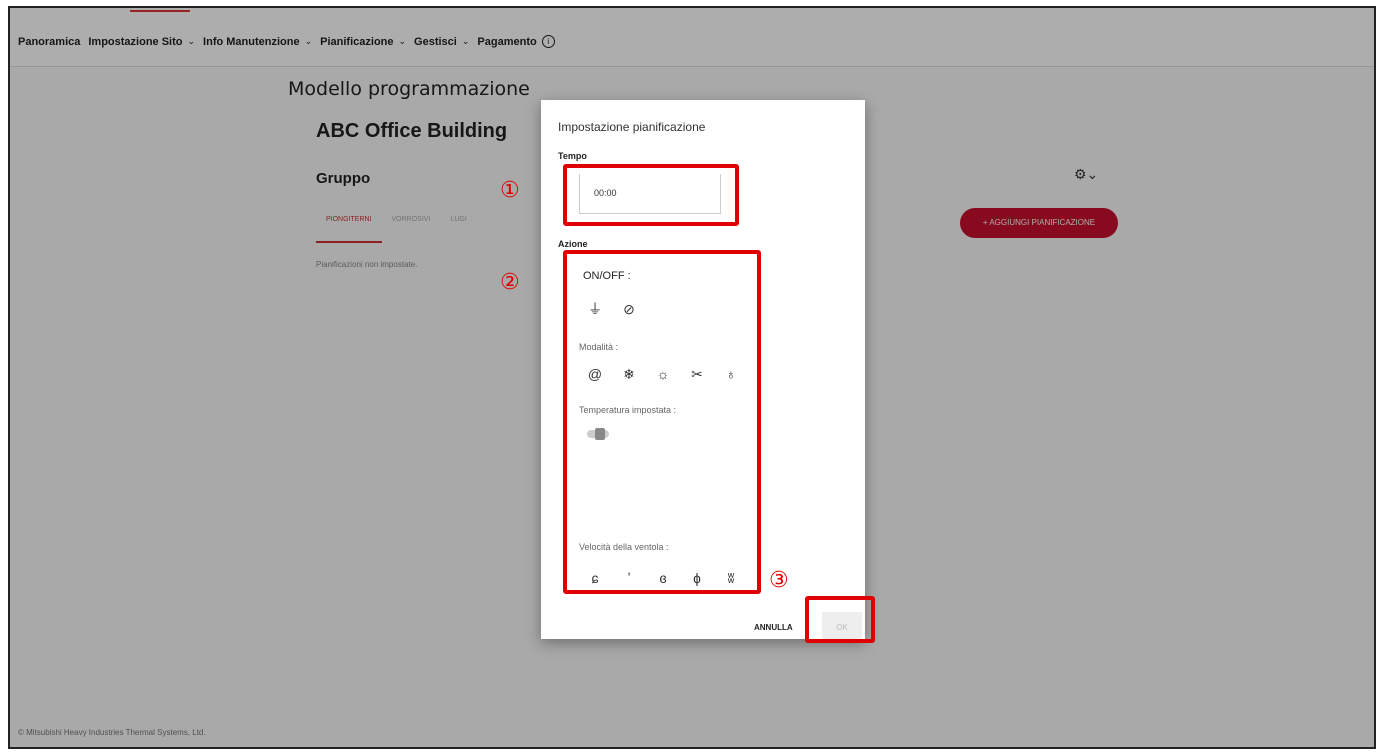  What do you see at coordinates (572, 156) in the screenshot?
I see `time-label: Tempo` at bounding box center [572, 156].